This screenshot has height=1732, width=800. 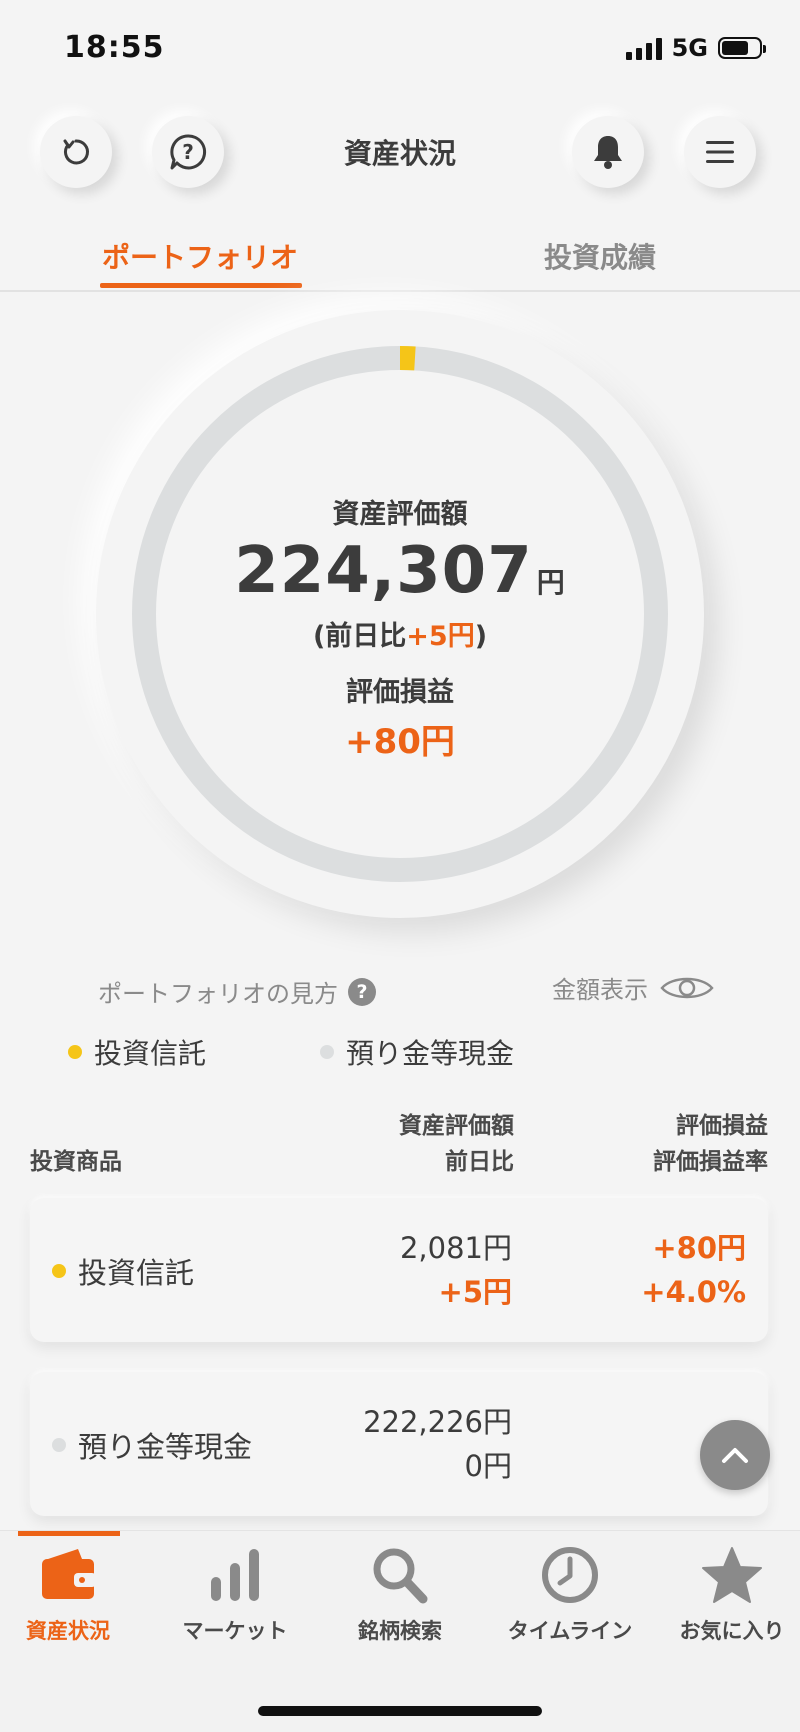 What do you see at coordinates (456, 1144) in the screenshot?
I see `col-header-value: 資産評価額 前日比` at bounding box center [456, 1144].